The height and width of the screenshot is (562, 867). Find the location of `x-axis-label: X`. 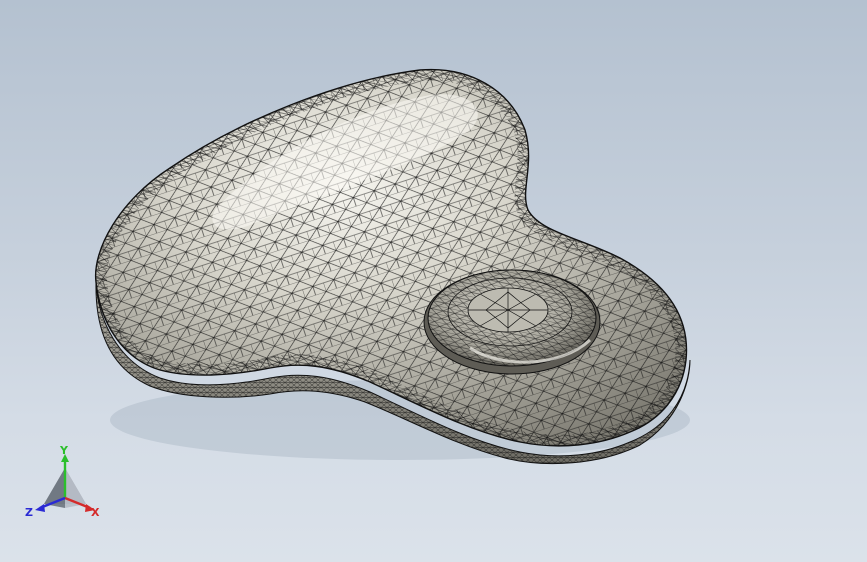

x-axis-label: X is located at coordinates (95, 512).